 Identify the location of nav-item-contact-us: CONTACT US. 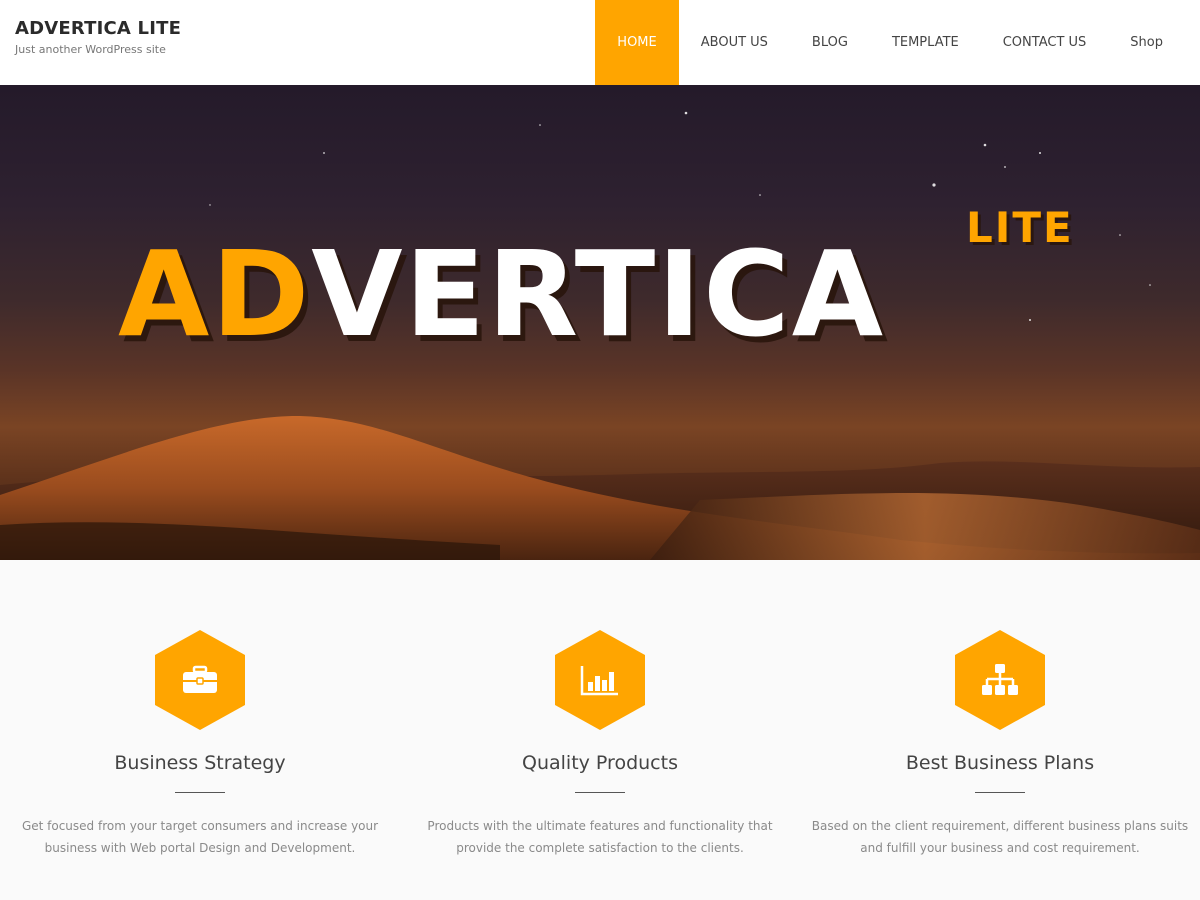
(1045, 42).